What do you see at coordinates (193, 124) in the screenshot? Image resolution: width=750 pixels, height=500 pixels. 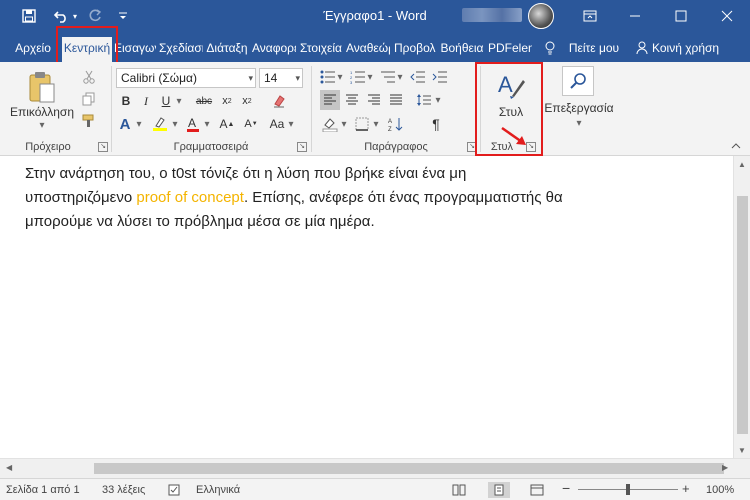 I see `font-color-icon: A` at bounding box center [193, 124].